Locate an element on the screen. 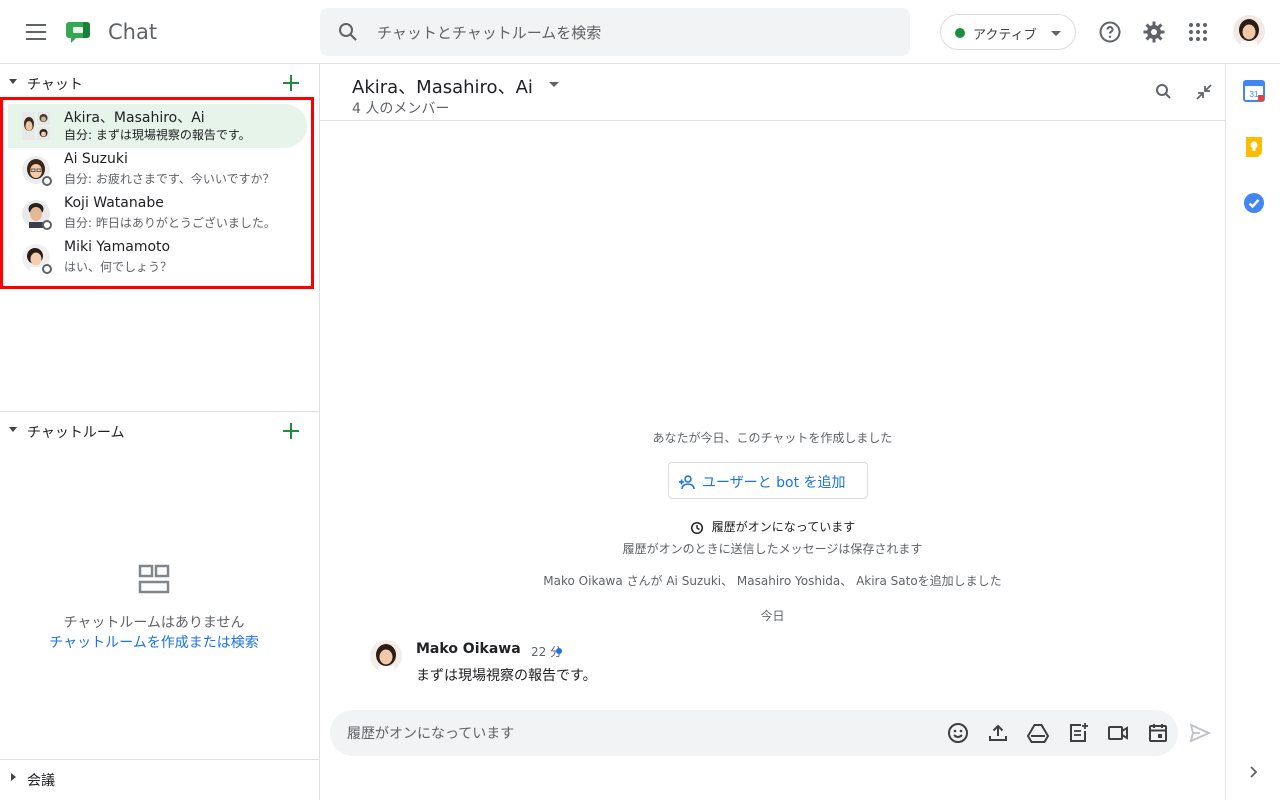  created-notice: あなたが今日、このチャットを作成しました is located at coordinates (772, 438).